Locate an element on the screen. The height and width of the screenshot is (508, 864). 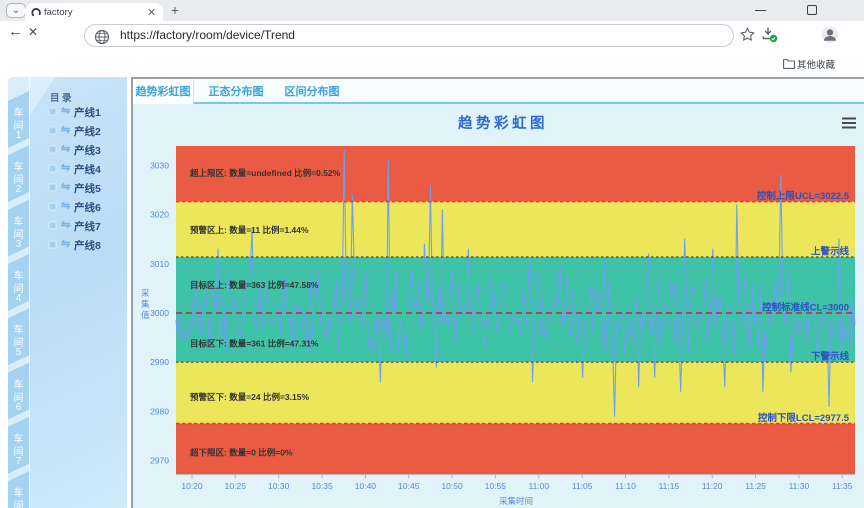
svg-text: 2980 is located at coordinates (159, 411).